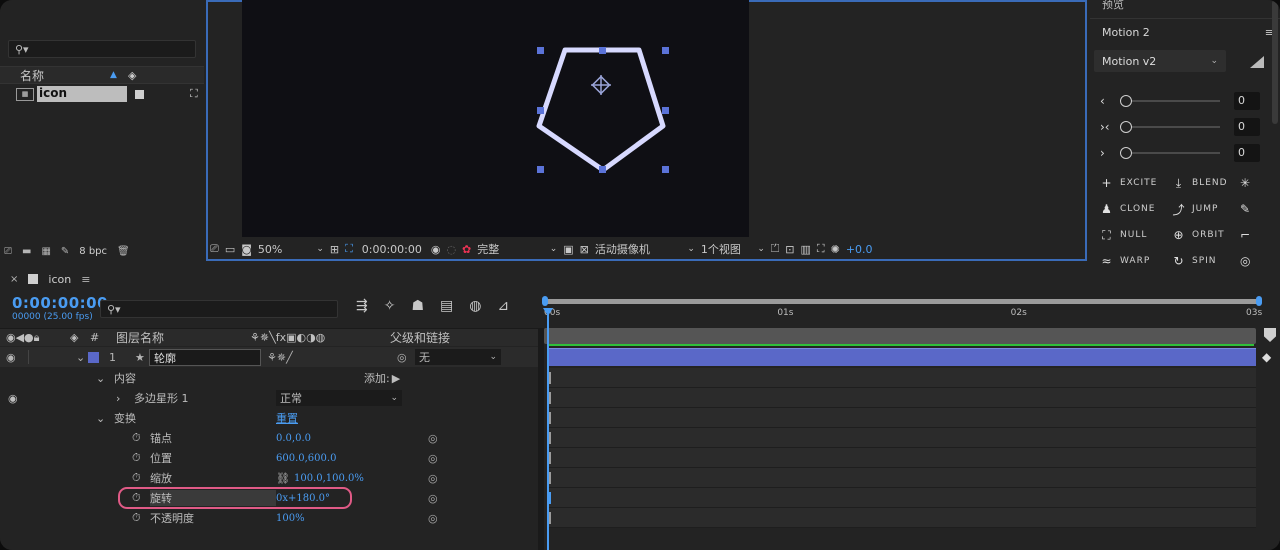 The height and width of the screenshot is (550, 1280). Describe the element at coordinates (1245, 235) in the screenshot. I see `corner-icon: ⌐` at that location.